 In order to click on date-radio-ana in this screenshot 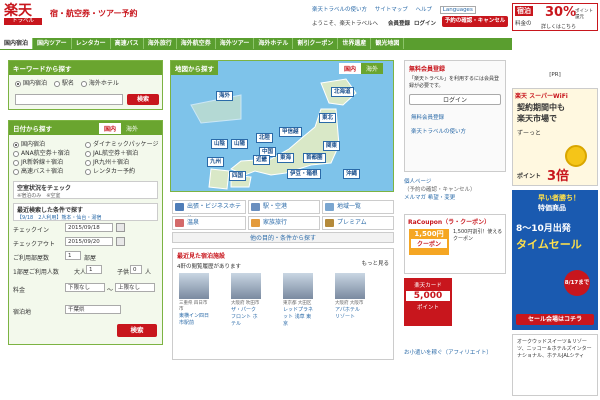, I will do `click(16, 153)`.